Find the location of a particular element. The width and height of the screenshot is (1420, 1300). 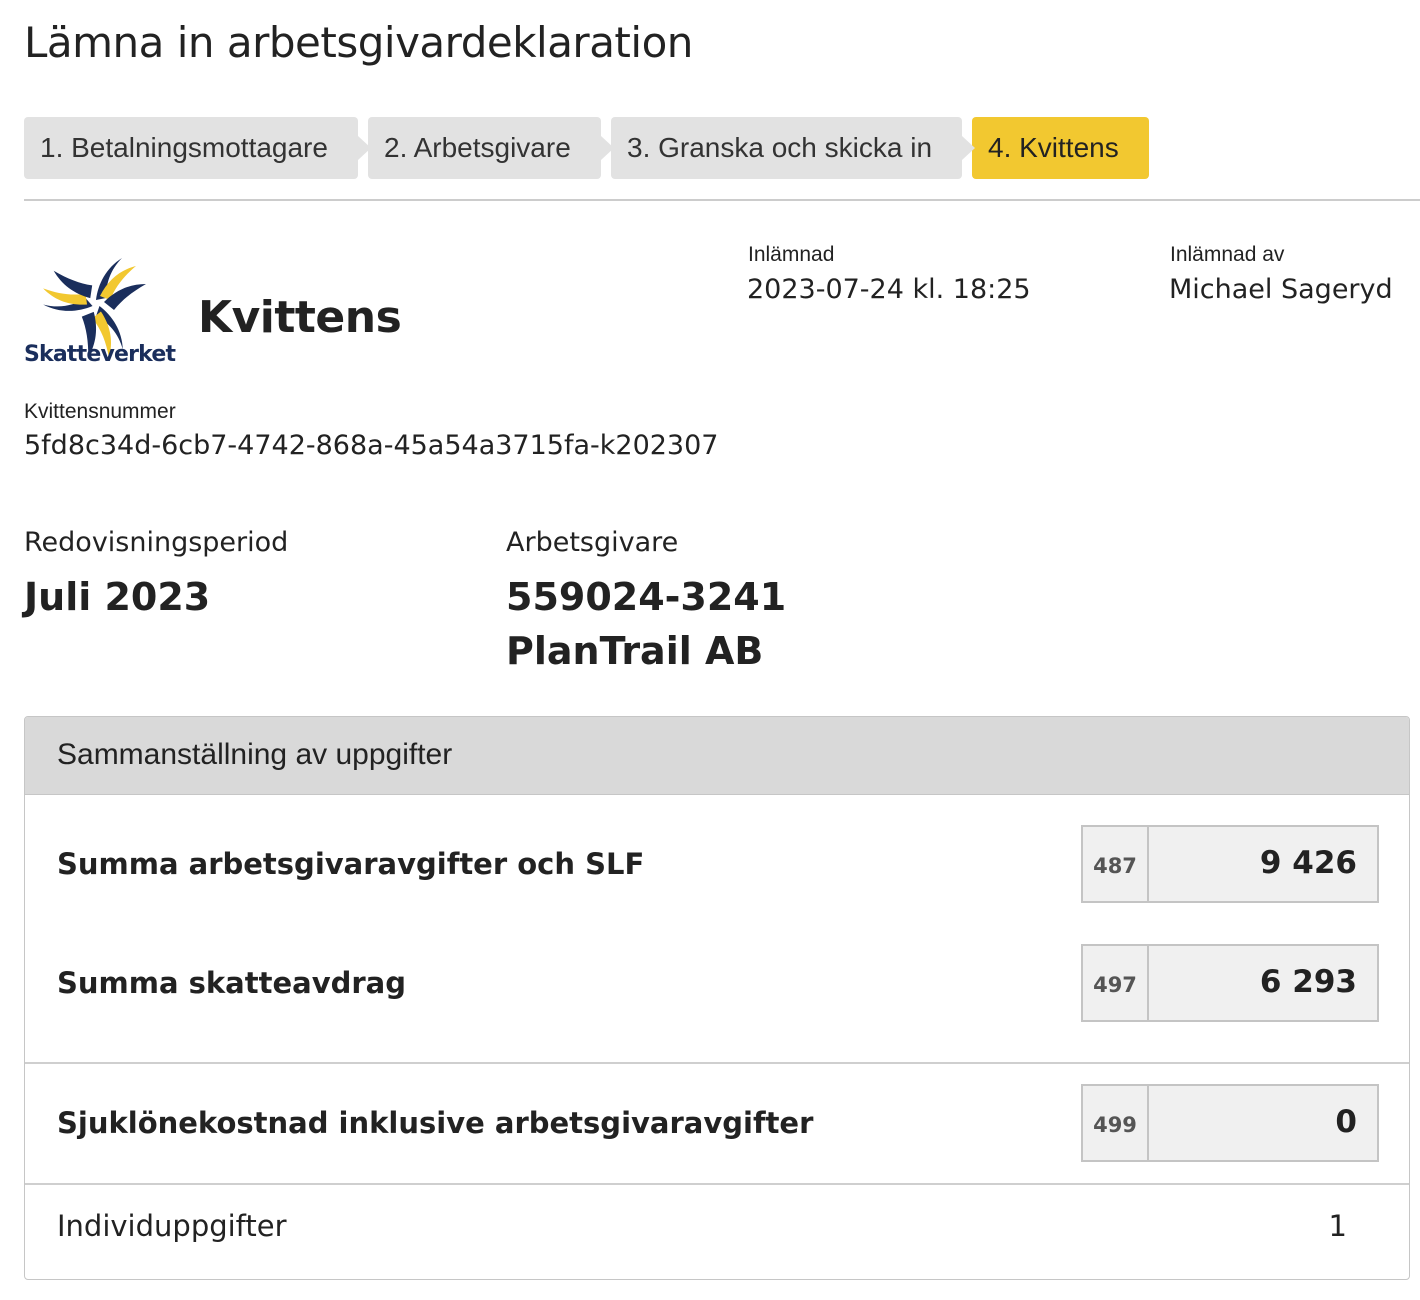

field-code: 499 is located at coordinates (1116, 1123).